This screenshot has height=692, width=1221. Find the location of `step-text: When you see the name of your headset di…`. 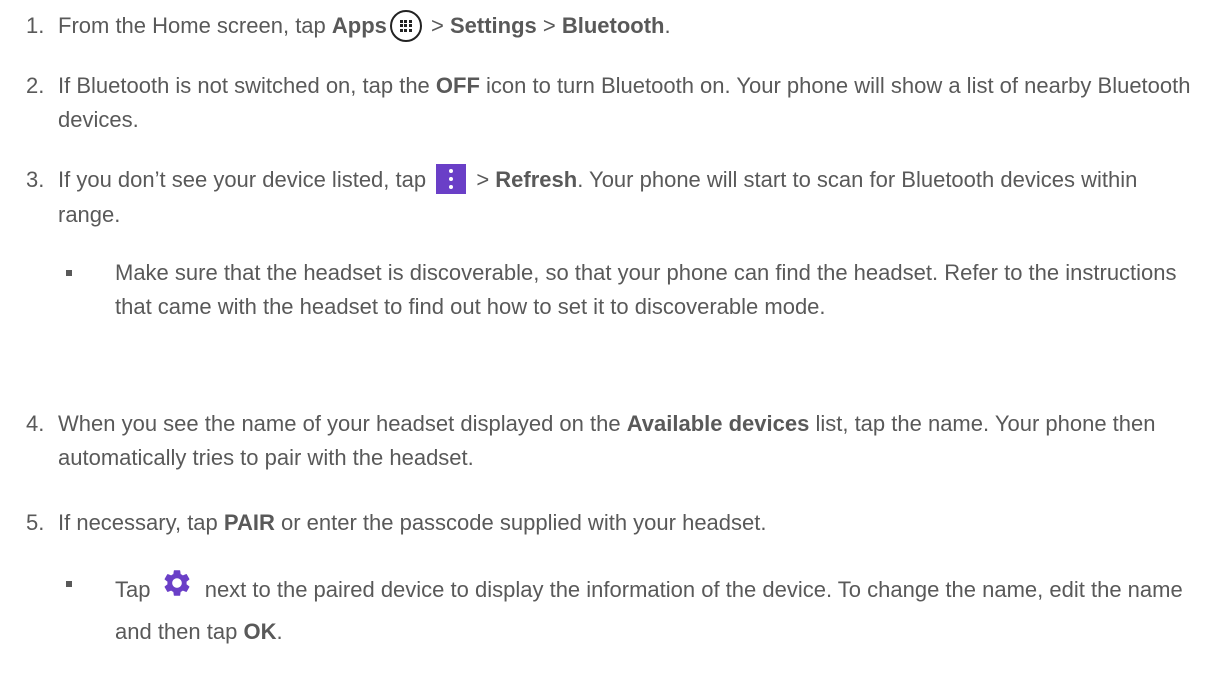

step-text: When you see the name of your headset di… is located at coordinates (607, 440).